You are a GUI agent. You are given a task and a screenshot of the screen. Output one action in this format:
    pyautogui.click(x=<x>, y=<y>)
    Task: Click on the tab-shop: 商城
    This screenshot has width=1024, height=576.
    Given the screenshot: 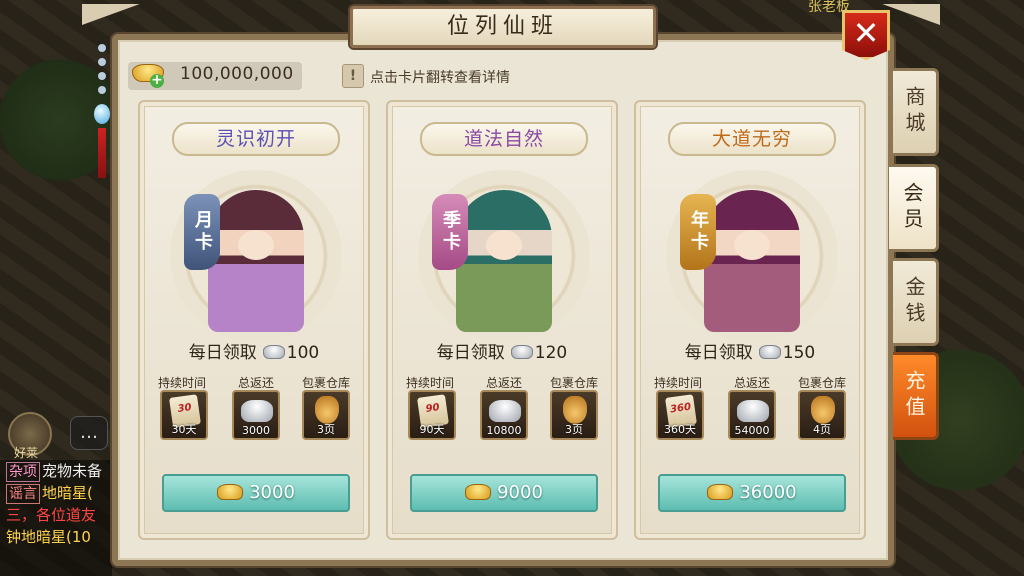 What is the action you would take?
    pyautogui.click(x=916, y=112)
    